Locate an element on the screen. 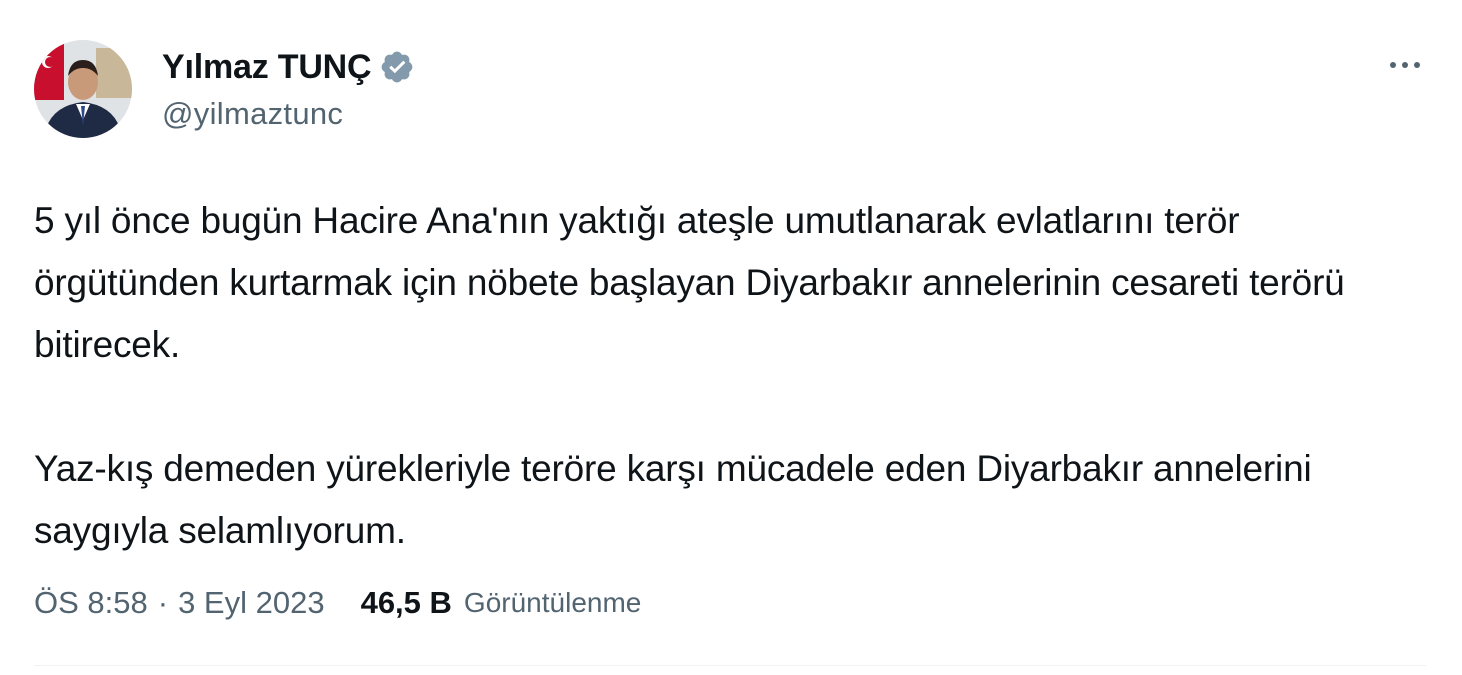 This screenshot has width=1462, height=675. author-handle: @yilmaztunc is located at coordinates (252, 114).